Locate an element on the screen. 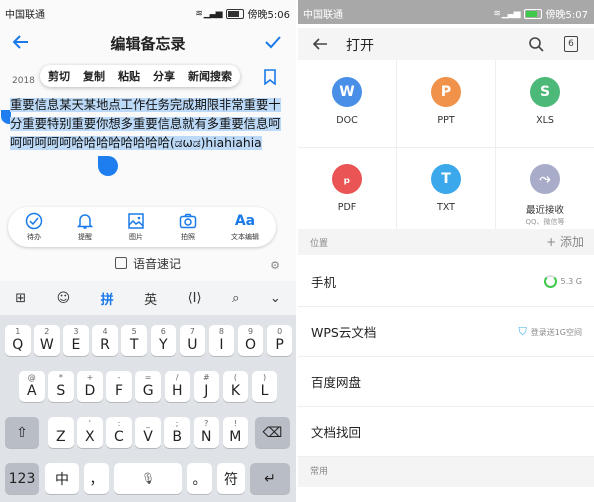 The image size is (594, 502). key-label: G is located at coordinates (148, 391).